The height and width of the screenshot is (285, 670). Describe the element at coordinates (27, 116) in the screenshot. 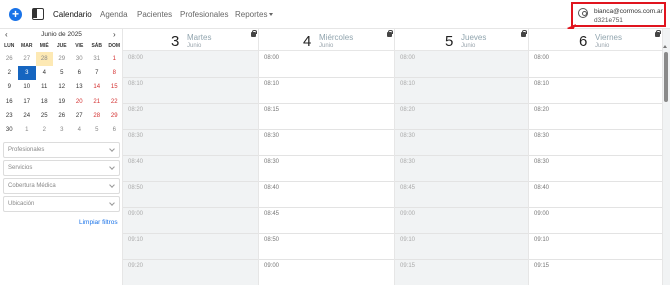

I see `calendar-day: 24` at that location.